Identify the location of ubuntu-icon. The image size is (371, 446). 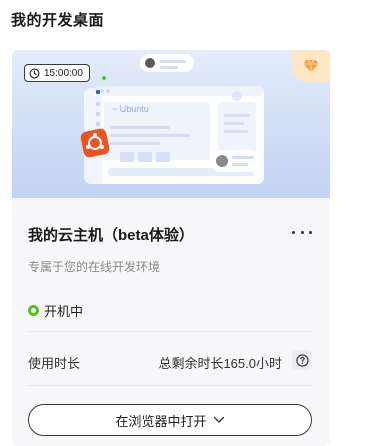
(95, 143).